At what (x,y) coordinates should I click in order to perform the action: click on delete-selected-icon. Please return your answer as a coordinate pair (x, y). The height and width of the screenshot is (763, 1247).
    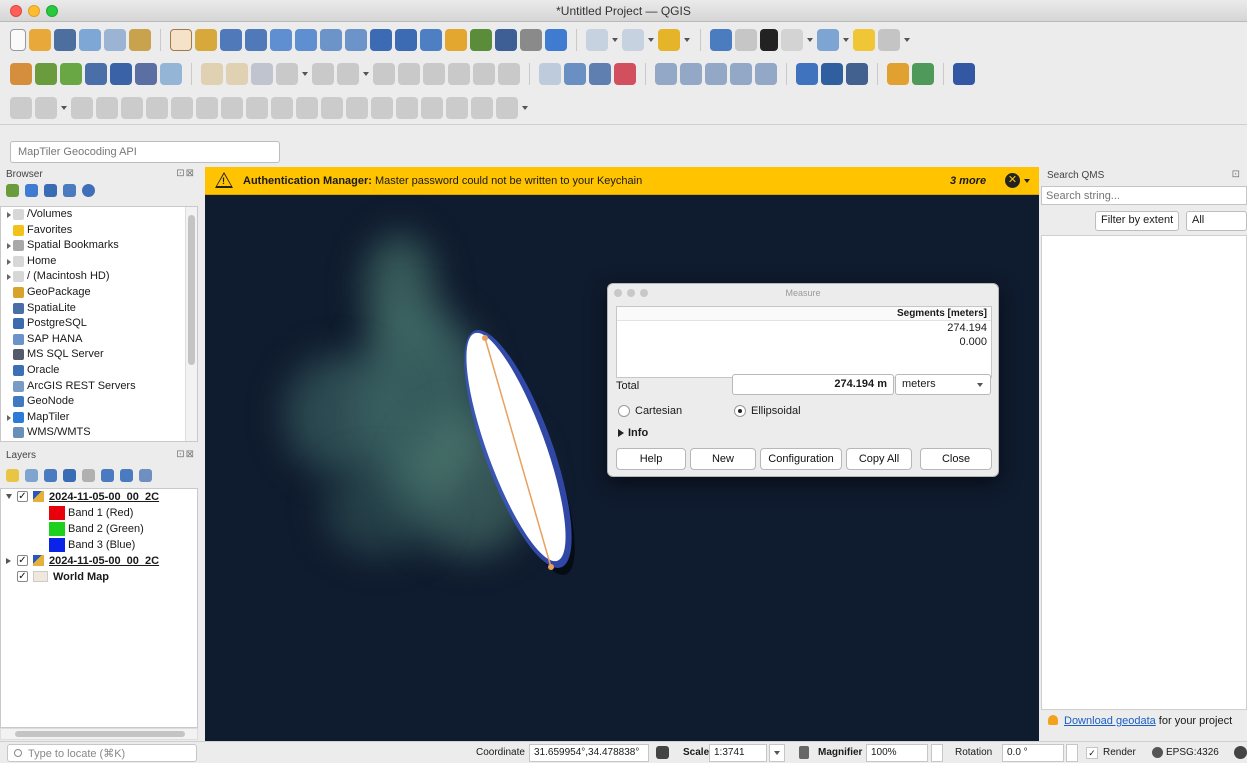
    Looking at the image, I should click on (384, 74).